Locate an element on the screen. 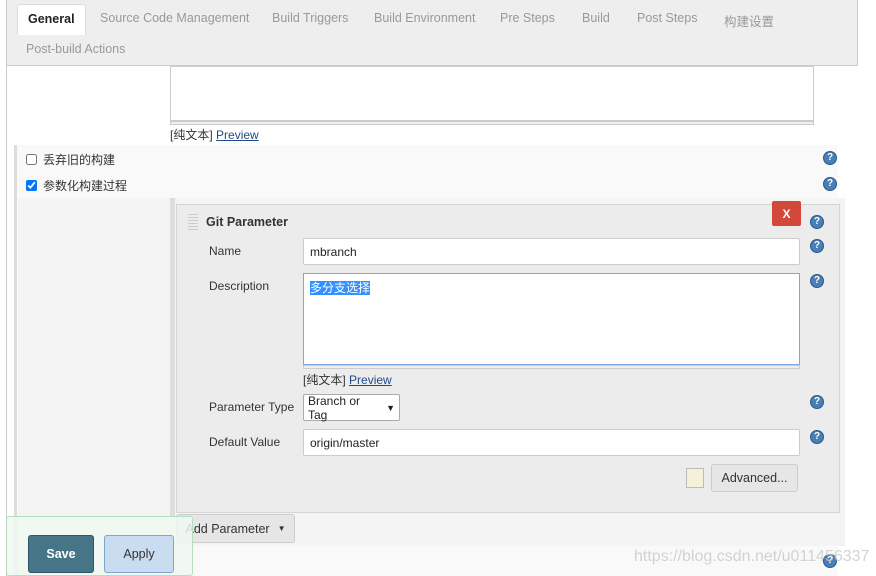 This screenshot has height=576, width=876. description-label: Description is located at coordinates (239, 286).